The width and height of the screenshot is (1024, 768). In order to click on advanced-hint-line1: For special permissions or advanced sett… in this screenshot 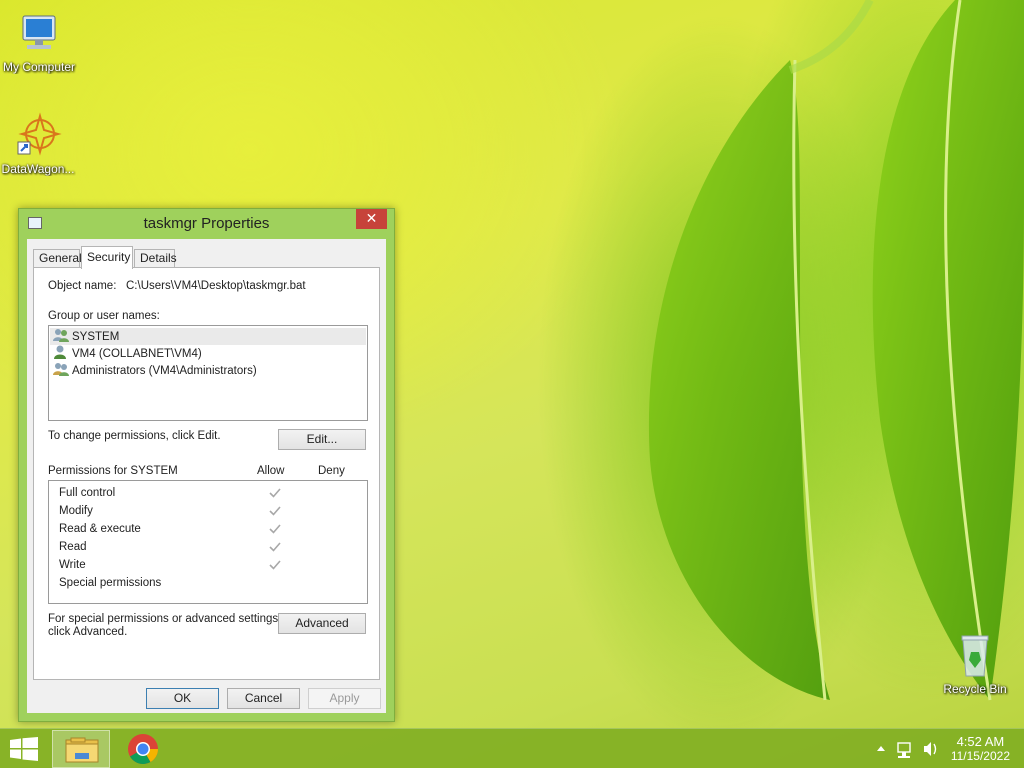, I will do `click(165, 619)`.